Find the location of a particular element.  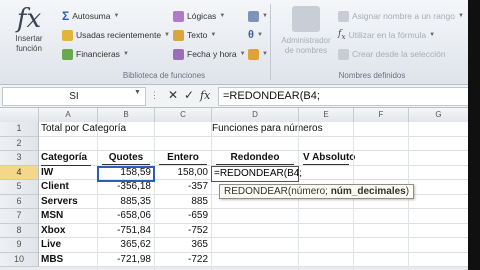

cell-b6: 885,35 is located at coordinates (126, 202).